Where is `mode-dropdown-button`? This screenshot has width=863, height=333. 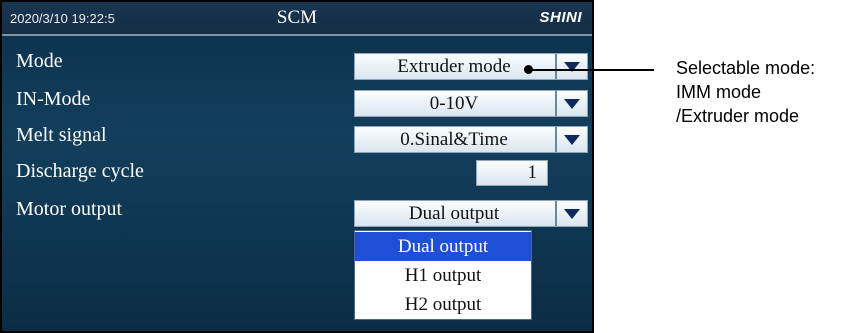
mode-dropdown-button is located at coordinates (571, 66).